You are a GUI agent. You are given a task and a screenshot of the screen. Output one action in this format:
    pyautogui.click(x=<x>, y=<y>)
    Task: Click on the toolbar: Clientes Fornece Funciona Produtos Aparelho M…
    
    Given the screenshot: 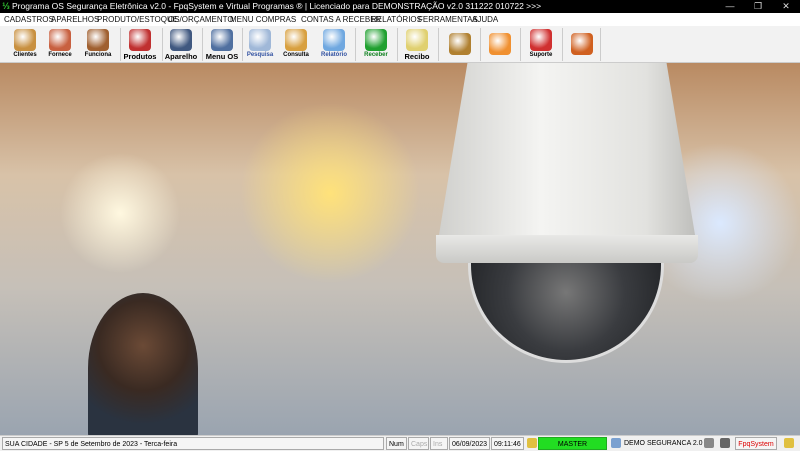 What is the action you would take?
    pyautogui.click(x=400, y=44)
    